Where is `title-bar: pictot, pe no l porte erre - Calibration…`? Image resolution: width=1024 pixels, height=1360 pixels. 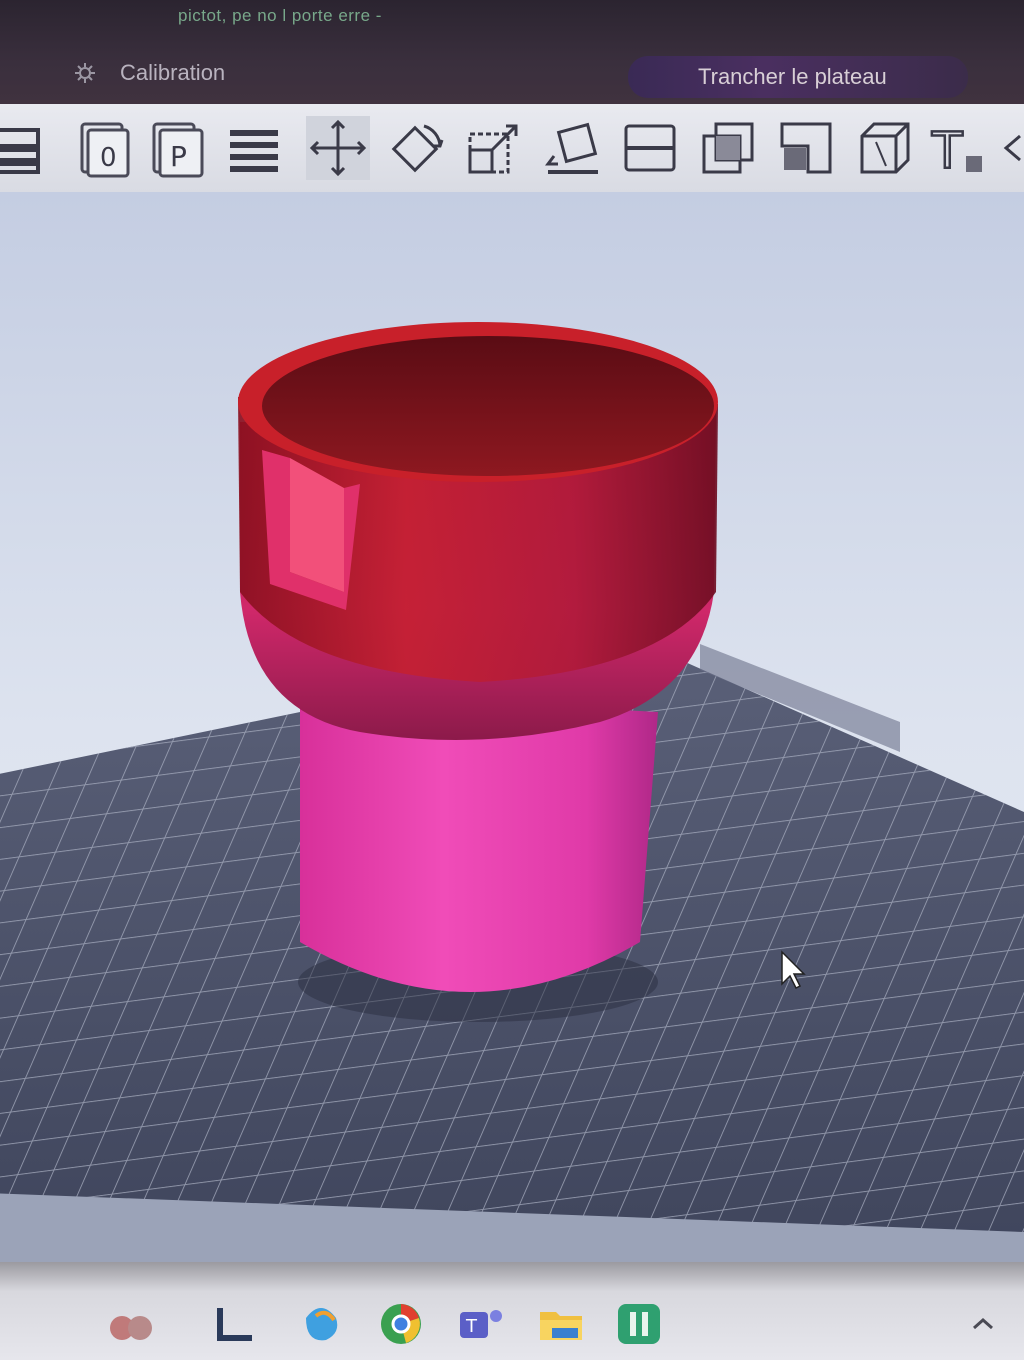 title-bar: pictot, pe no l porte erre - Calibration… is located at coordinates (512, 52).